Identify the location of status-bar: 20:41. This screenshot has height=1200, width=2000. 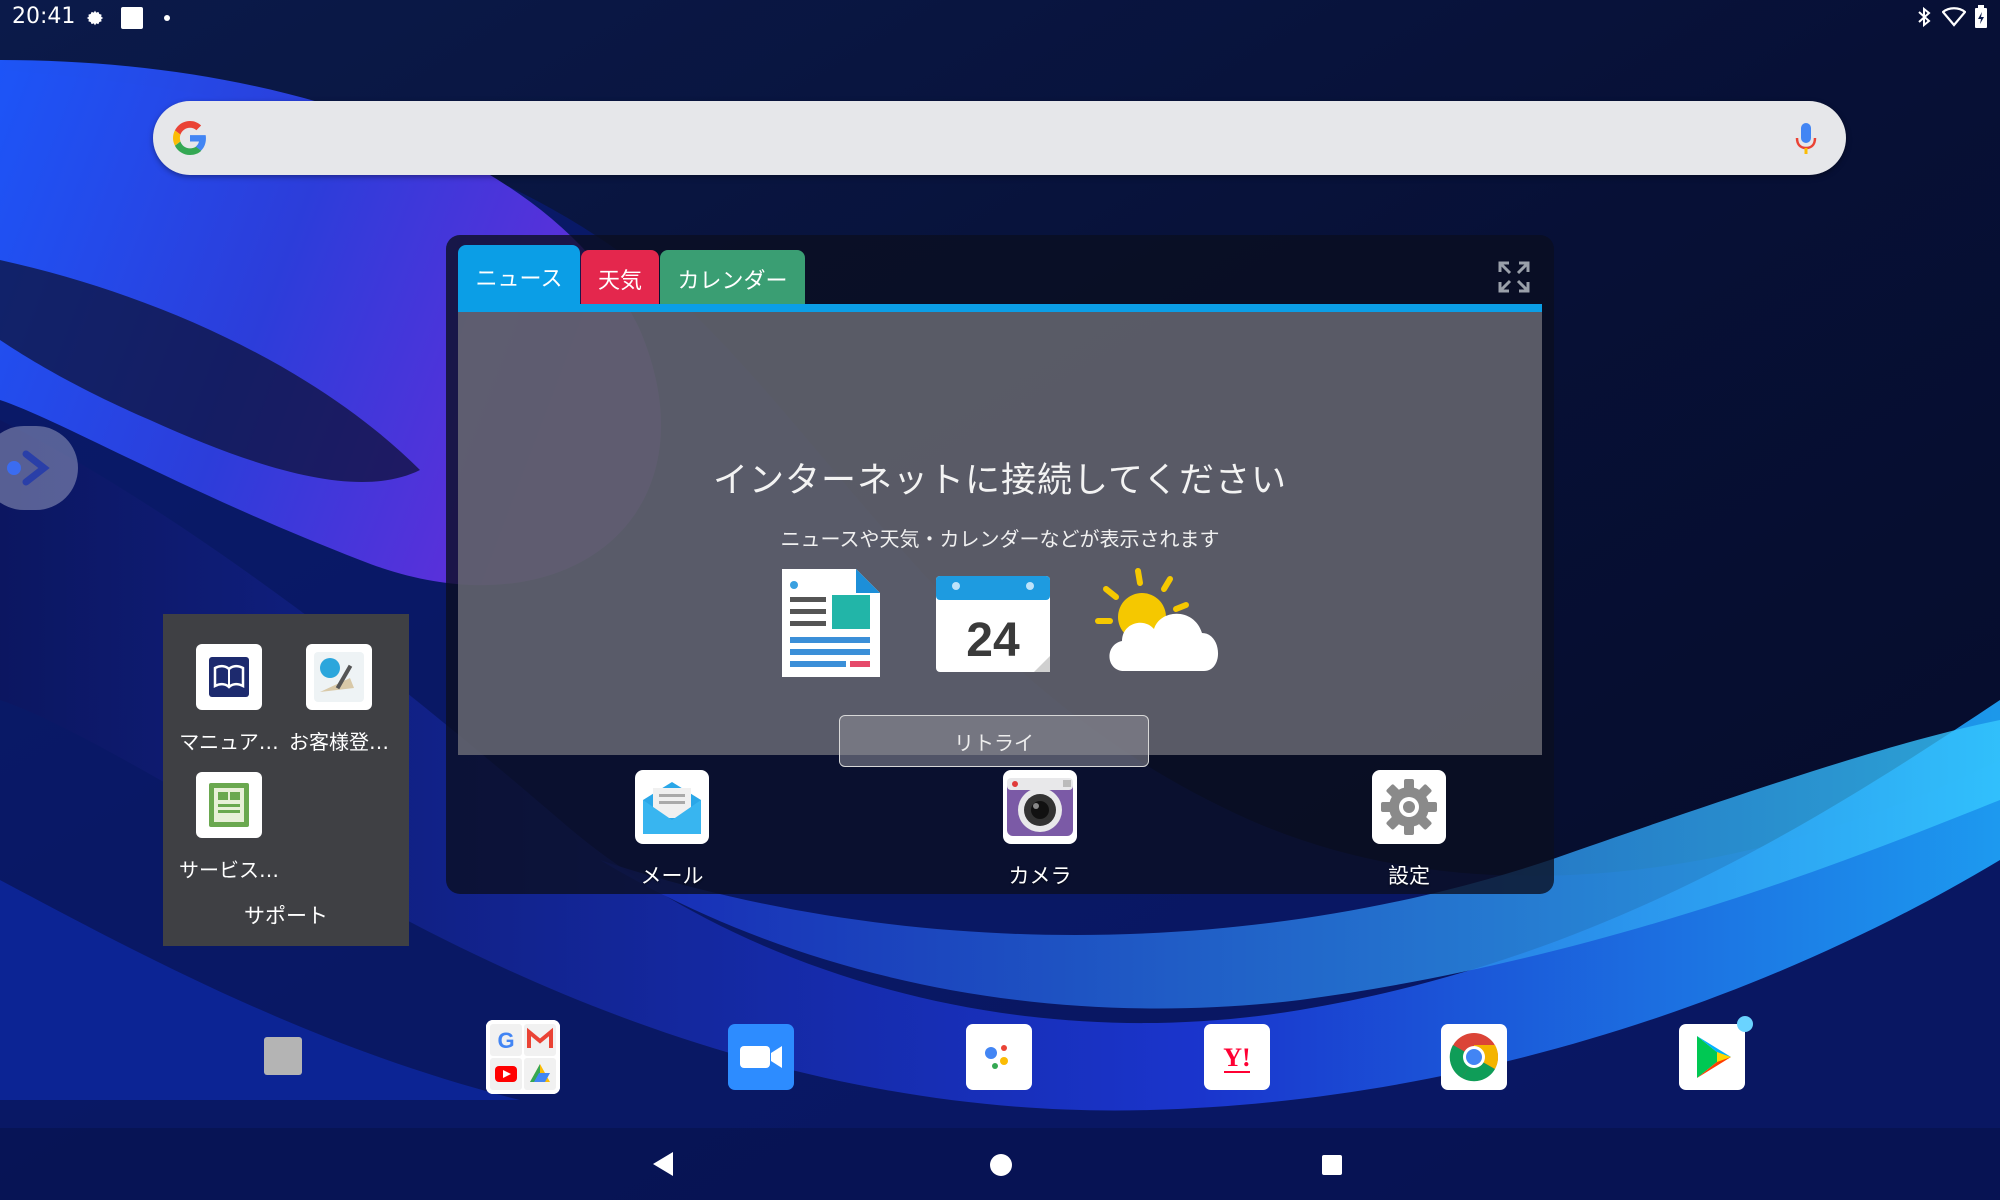
(1000, 18).